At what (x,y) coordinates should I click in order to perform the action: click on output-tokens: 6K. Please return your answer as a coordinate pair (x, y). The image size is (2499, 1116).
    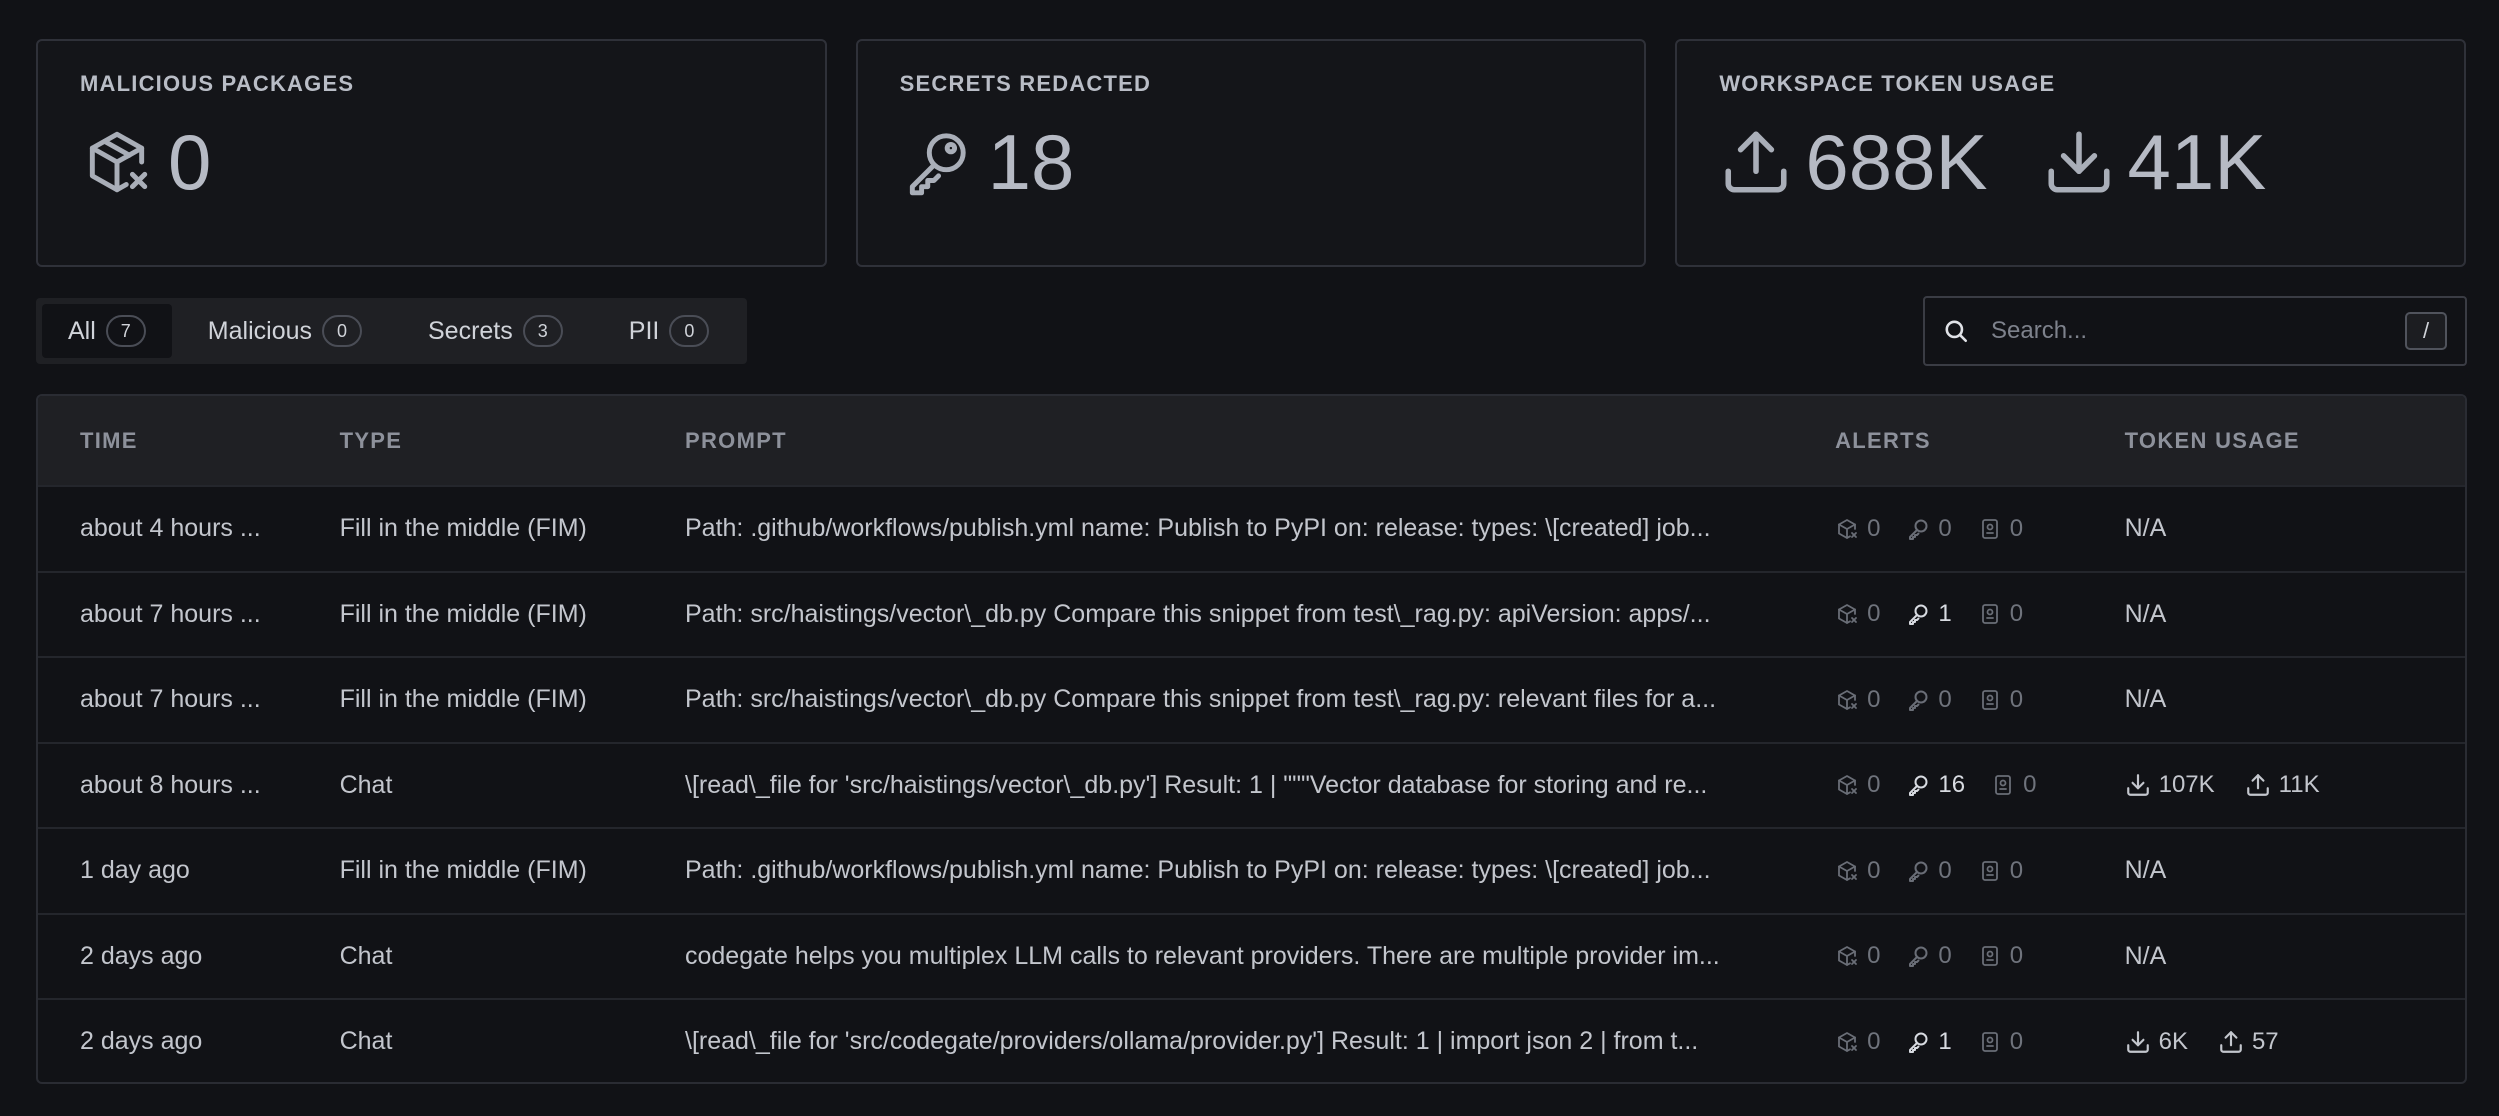
    Looking at the image, I should click on (2156, 1042).